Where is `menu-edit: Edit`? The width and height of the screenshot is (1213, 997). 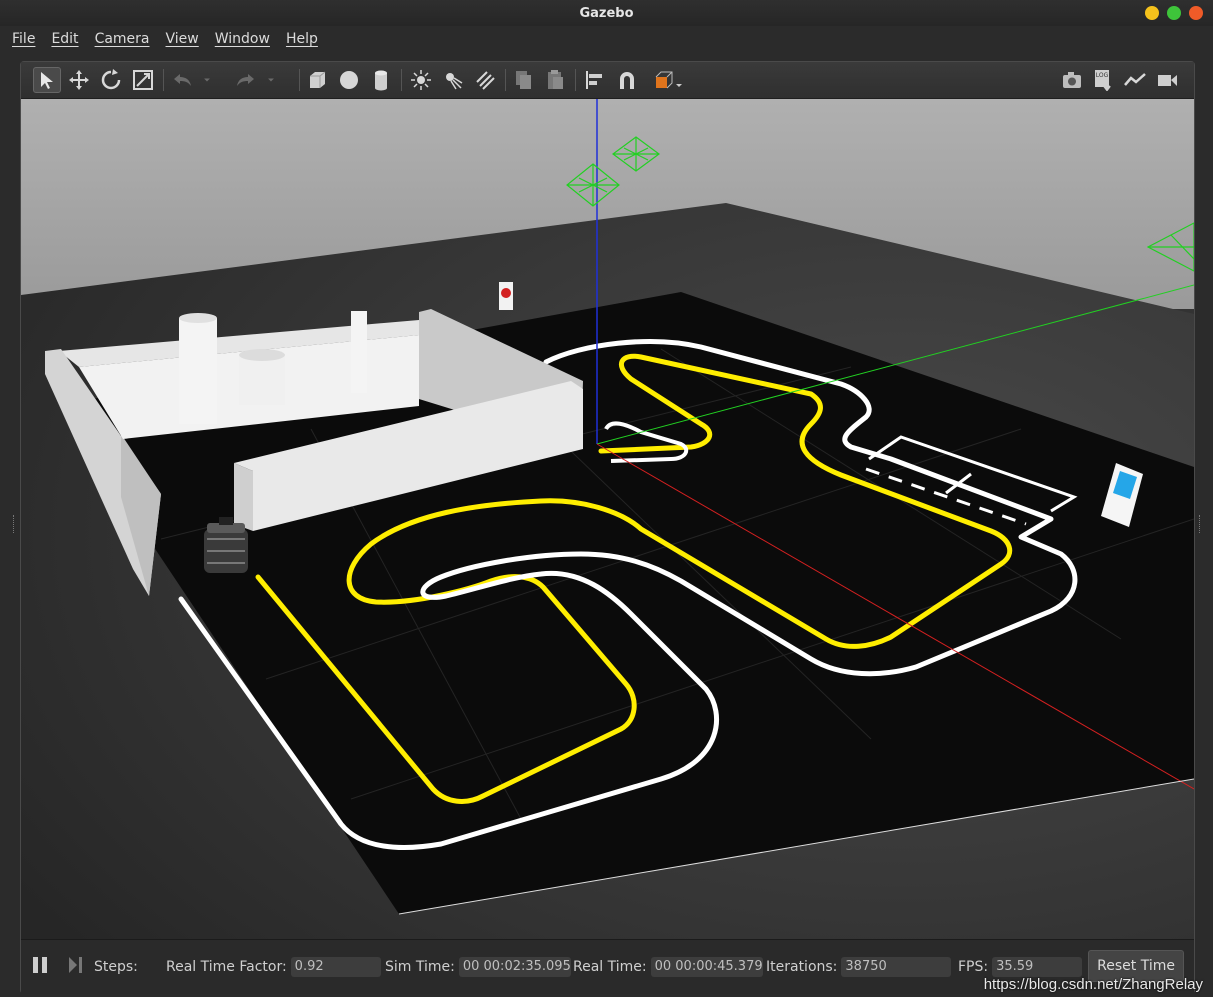
menu-edit: Edit is located at coordinates (64, 39).